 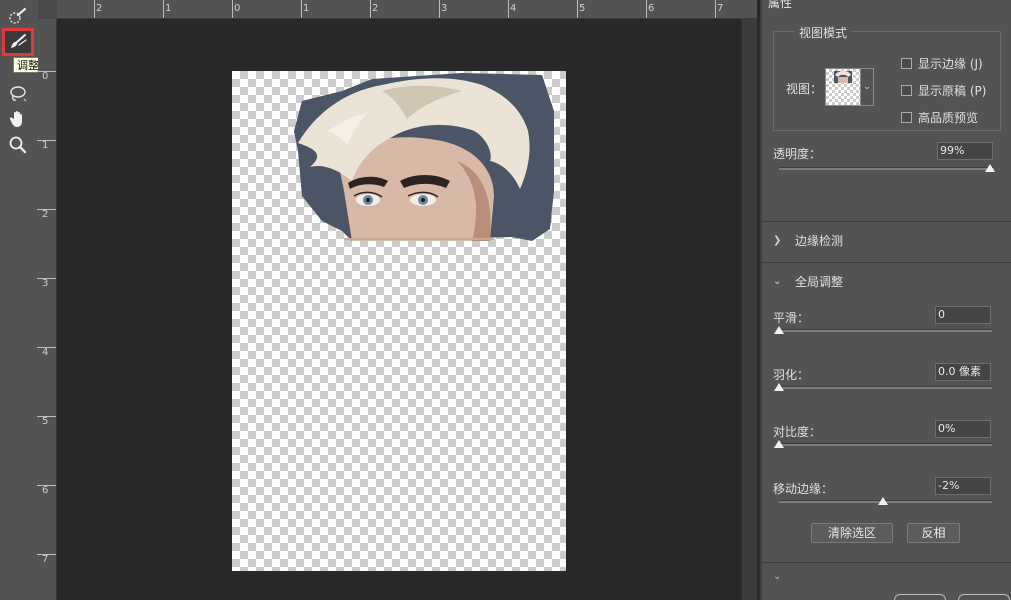 What do you see at coordinates (963, 486) in the screenshot?
I see `shift-edge-field: -2%` at bounding box center [963, 486].